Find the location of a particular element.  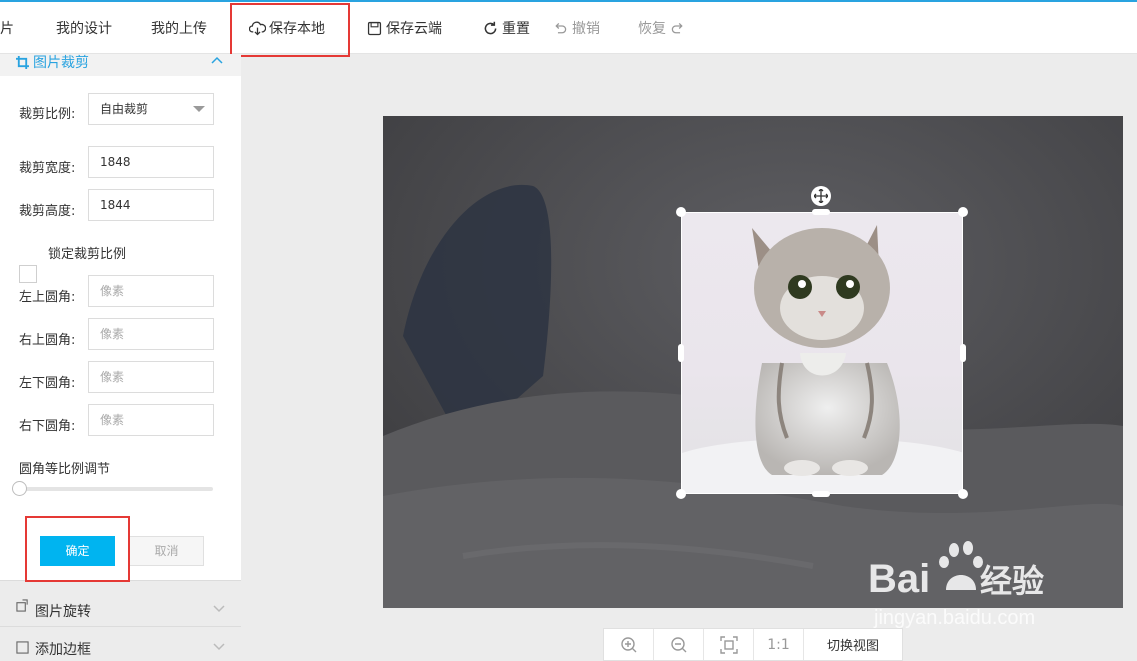

move-handle is located at coordinates (821, 196).